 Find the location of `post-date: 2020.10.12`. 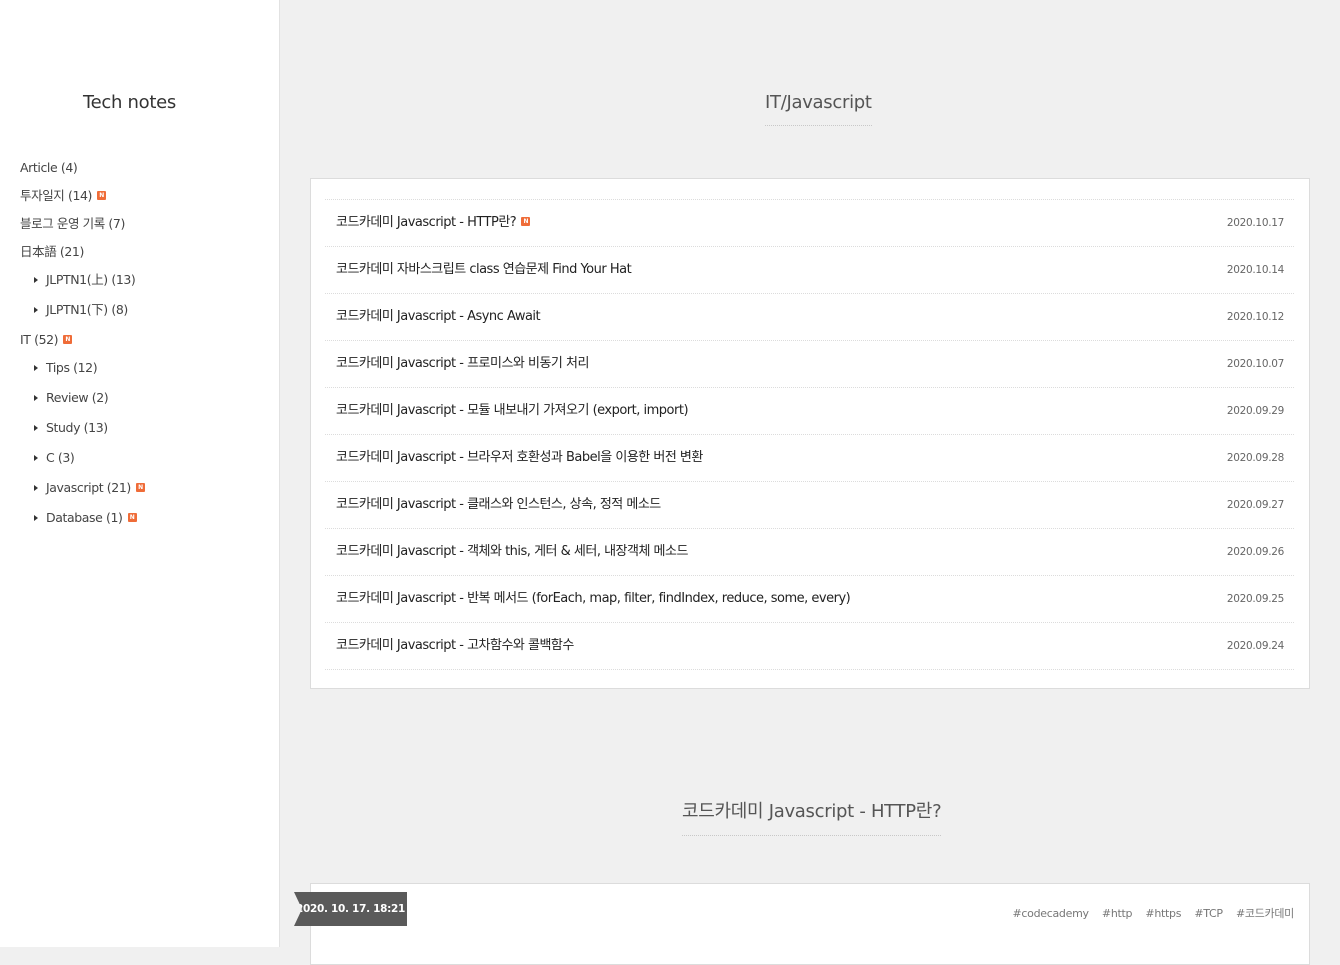

post-date: 2020.10.12 is located at coordinates (1255, 317).